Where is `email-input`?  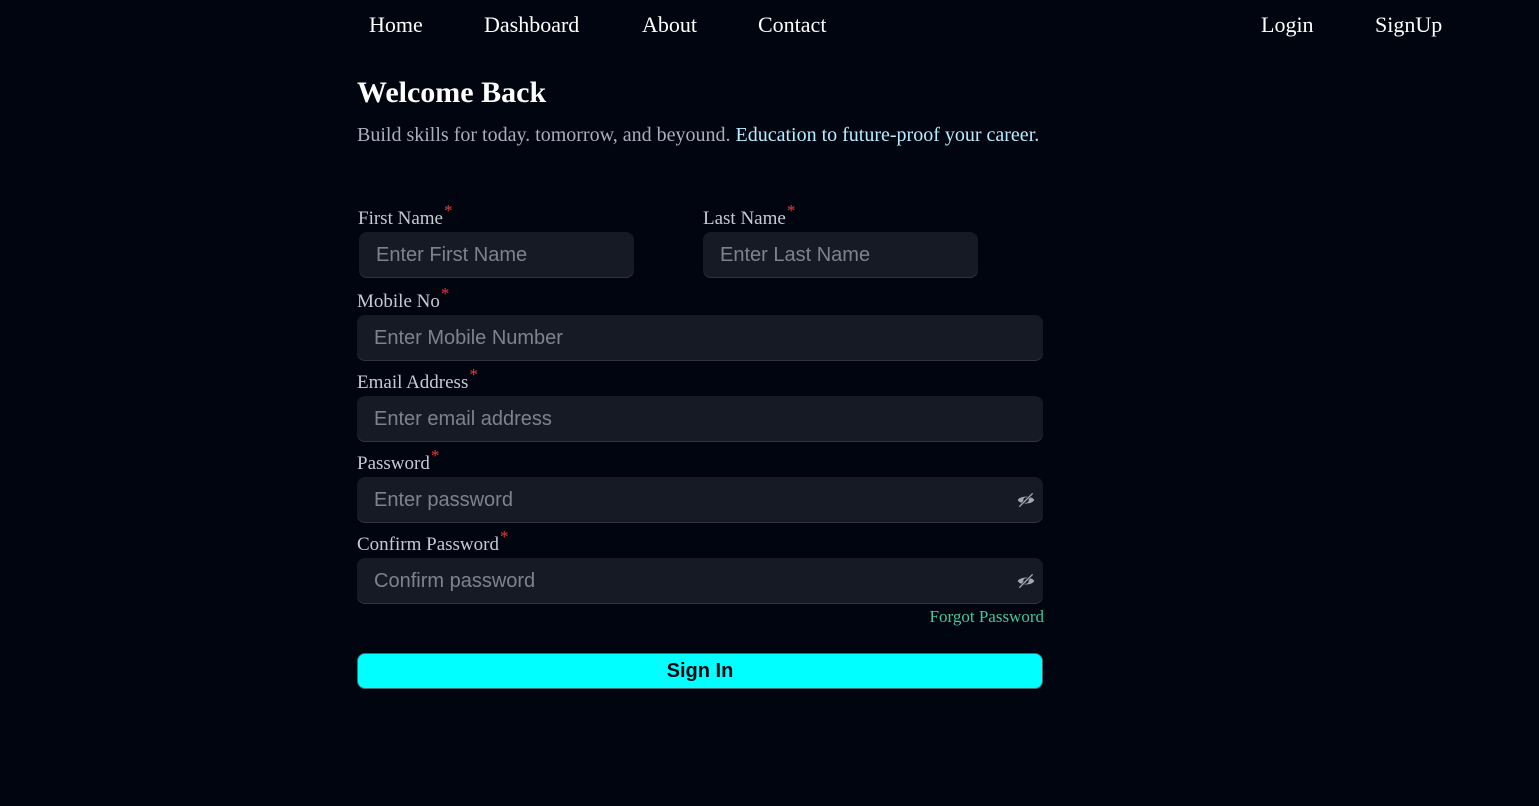 email-input is located at coordinates (700, 419).